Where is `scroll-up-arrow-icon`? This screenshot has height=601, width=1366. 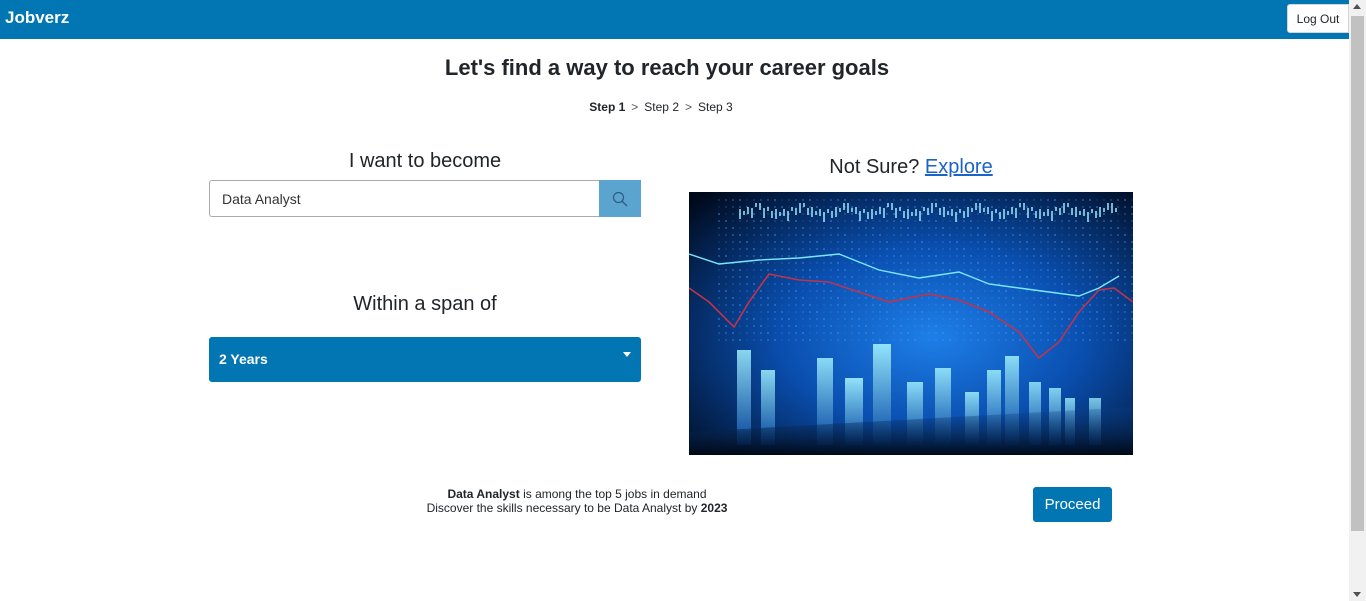
scroll-up-arrow-icon is located at coordinates (1357, 6).